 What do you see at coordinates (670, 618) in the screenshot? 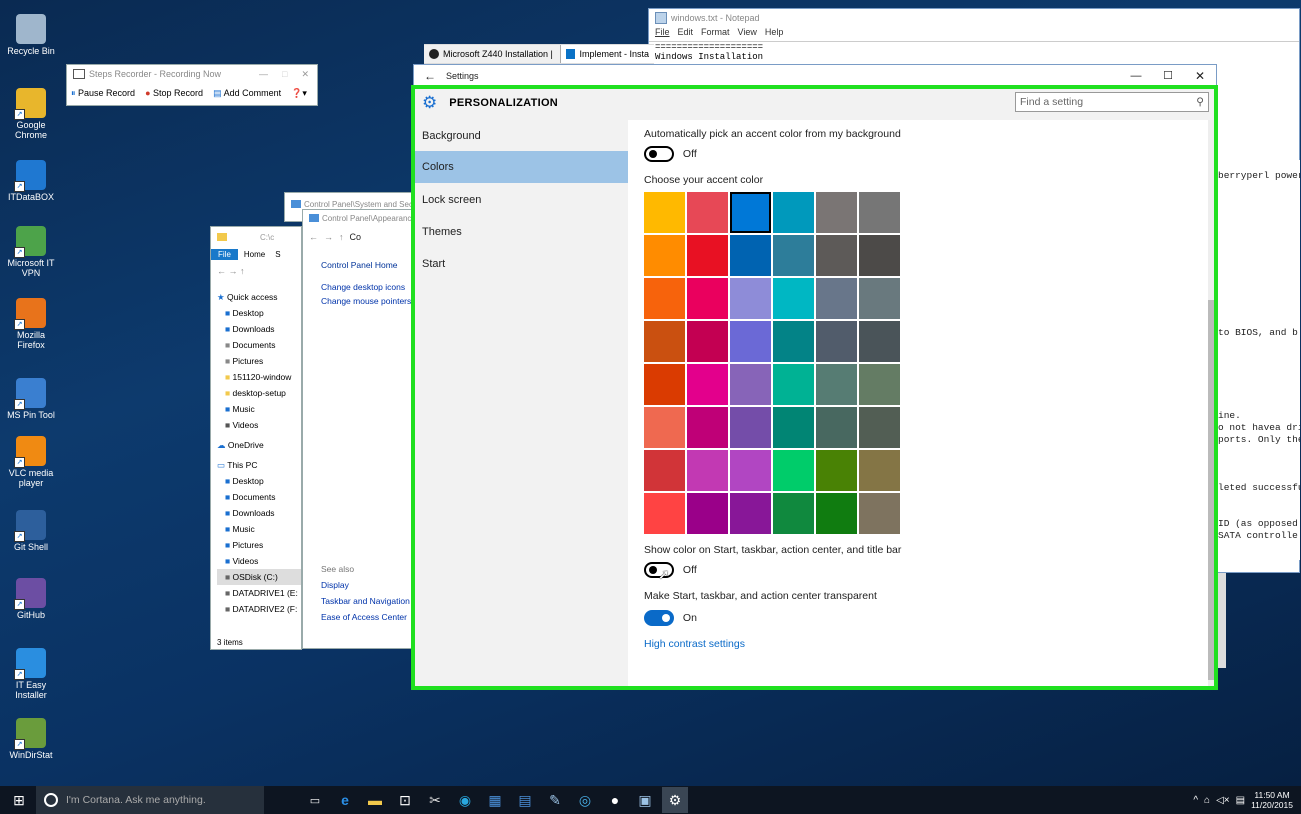
I see `transparent-toggle: On` at bounding box center [670, 618].